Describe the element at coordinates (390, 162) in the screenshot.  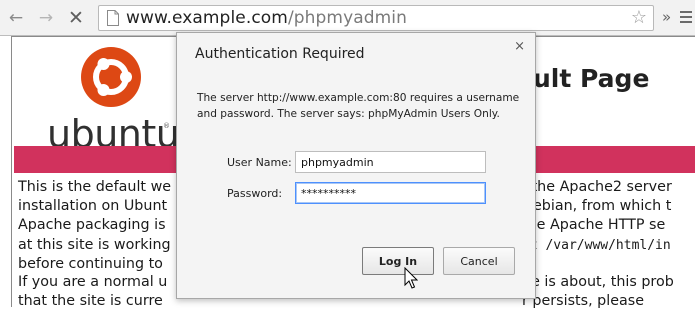
I see `username-field` at that location.